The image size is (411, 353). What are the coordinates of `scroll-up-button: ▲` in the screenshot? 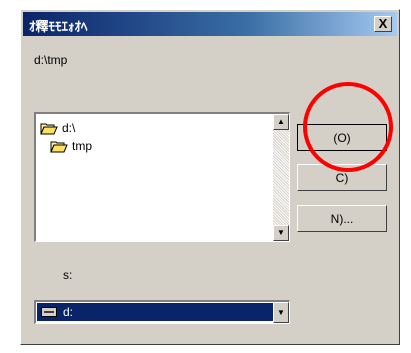 It's located at (281, 122).